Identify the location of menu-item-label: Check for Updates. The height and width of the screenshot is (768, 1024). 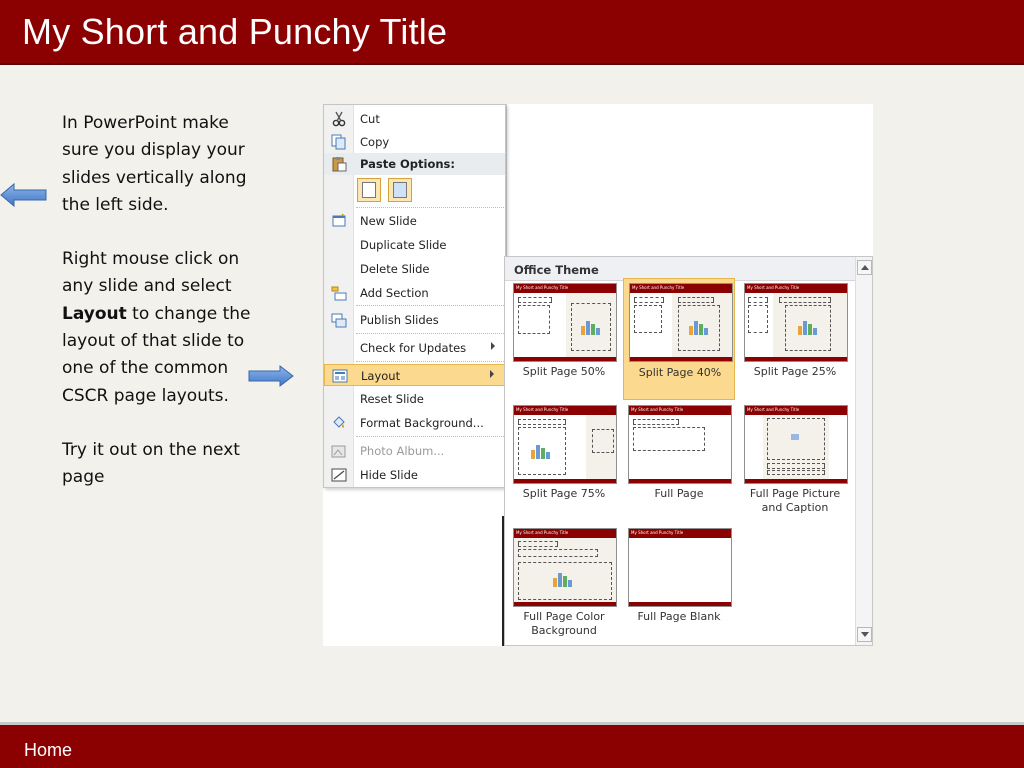
(413, 348).